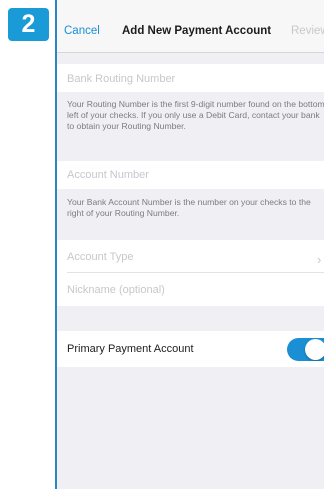 The width and height of the screenshot is (324, 489). What do you see at coordinates (108, 175) in the screenshot?
I see `account-number-input: Account Number` at bounding box center [108, 175].